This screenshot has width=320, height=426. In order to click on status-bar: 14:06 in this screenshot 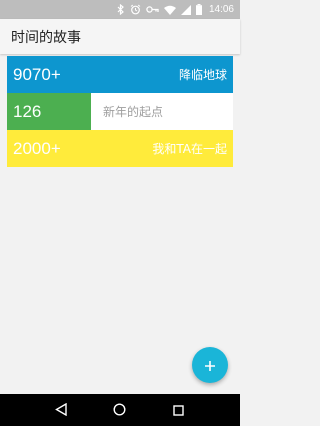, I will do `click(120, 9)`.